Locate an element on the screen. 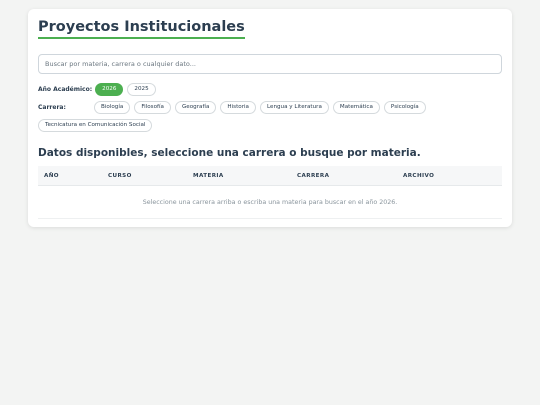 This screenshot has height=405, width=540. career-chip-biologia: Biología is located at coordinates (112, 107).